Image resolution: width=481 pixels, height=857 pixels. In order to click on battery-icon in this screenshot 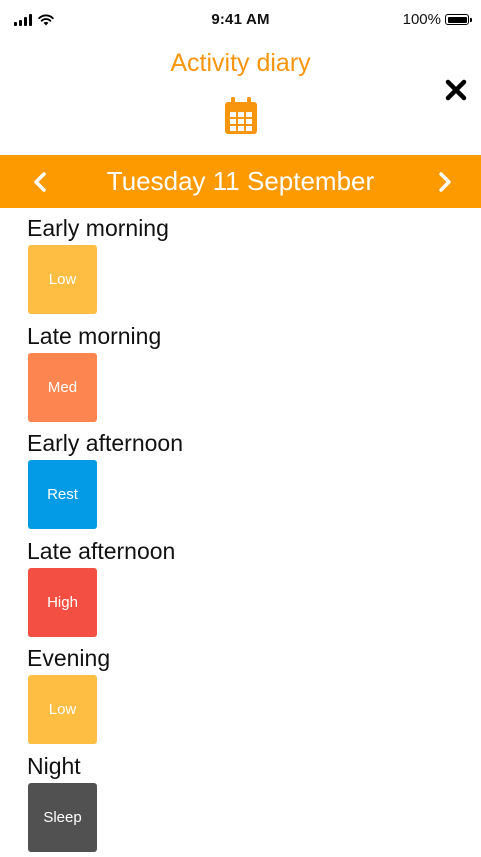, I will do `click(457, 19)`.